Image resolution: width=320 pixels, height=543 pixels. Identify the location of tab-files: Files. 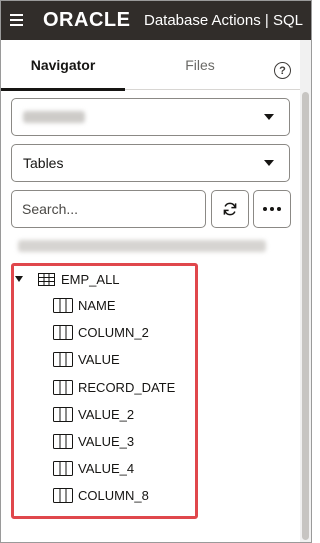
(200, 65).